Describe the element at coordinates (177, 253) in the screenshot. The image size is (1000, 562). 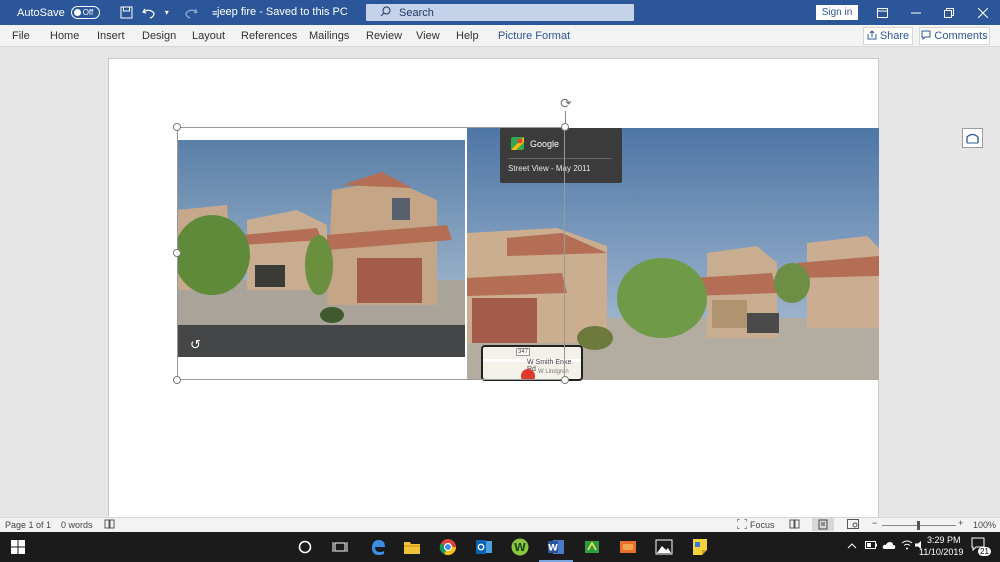
I see `resize-handle-left` at that location.